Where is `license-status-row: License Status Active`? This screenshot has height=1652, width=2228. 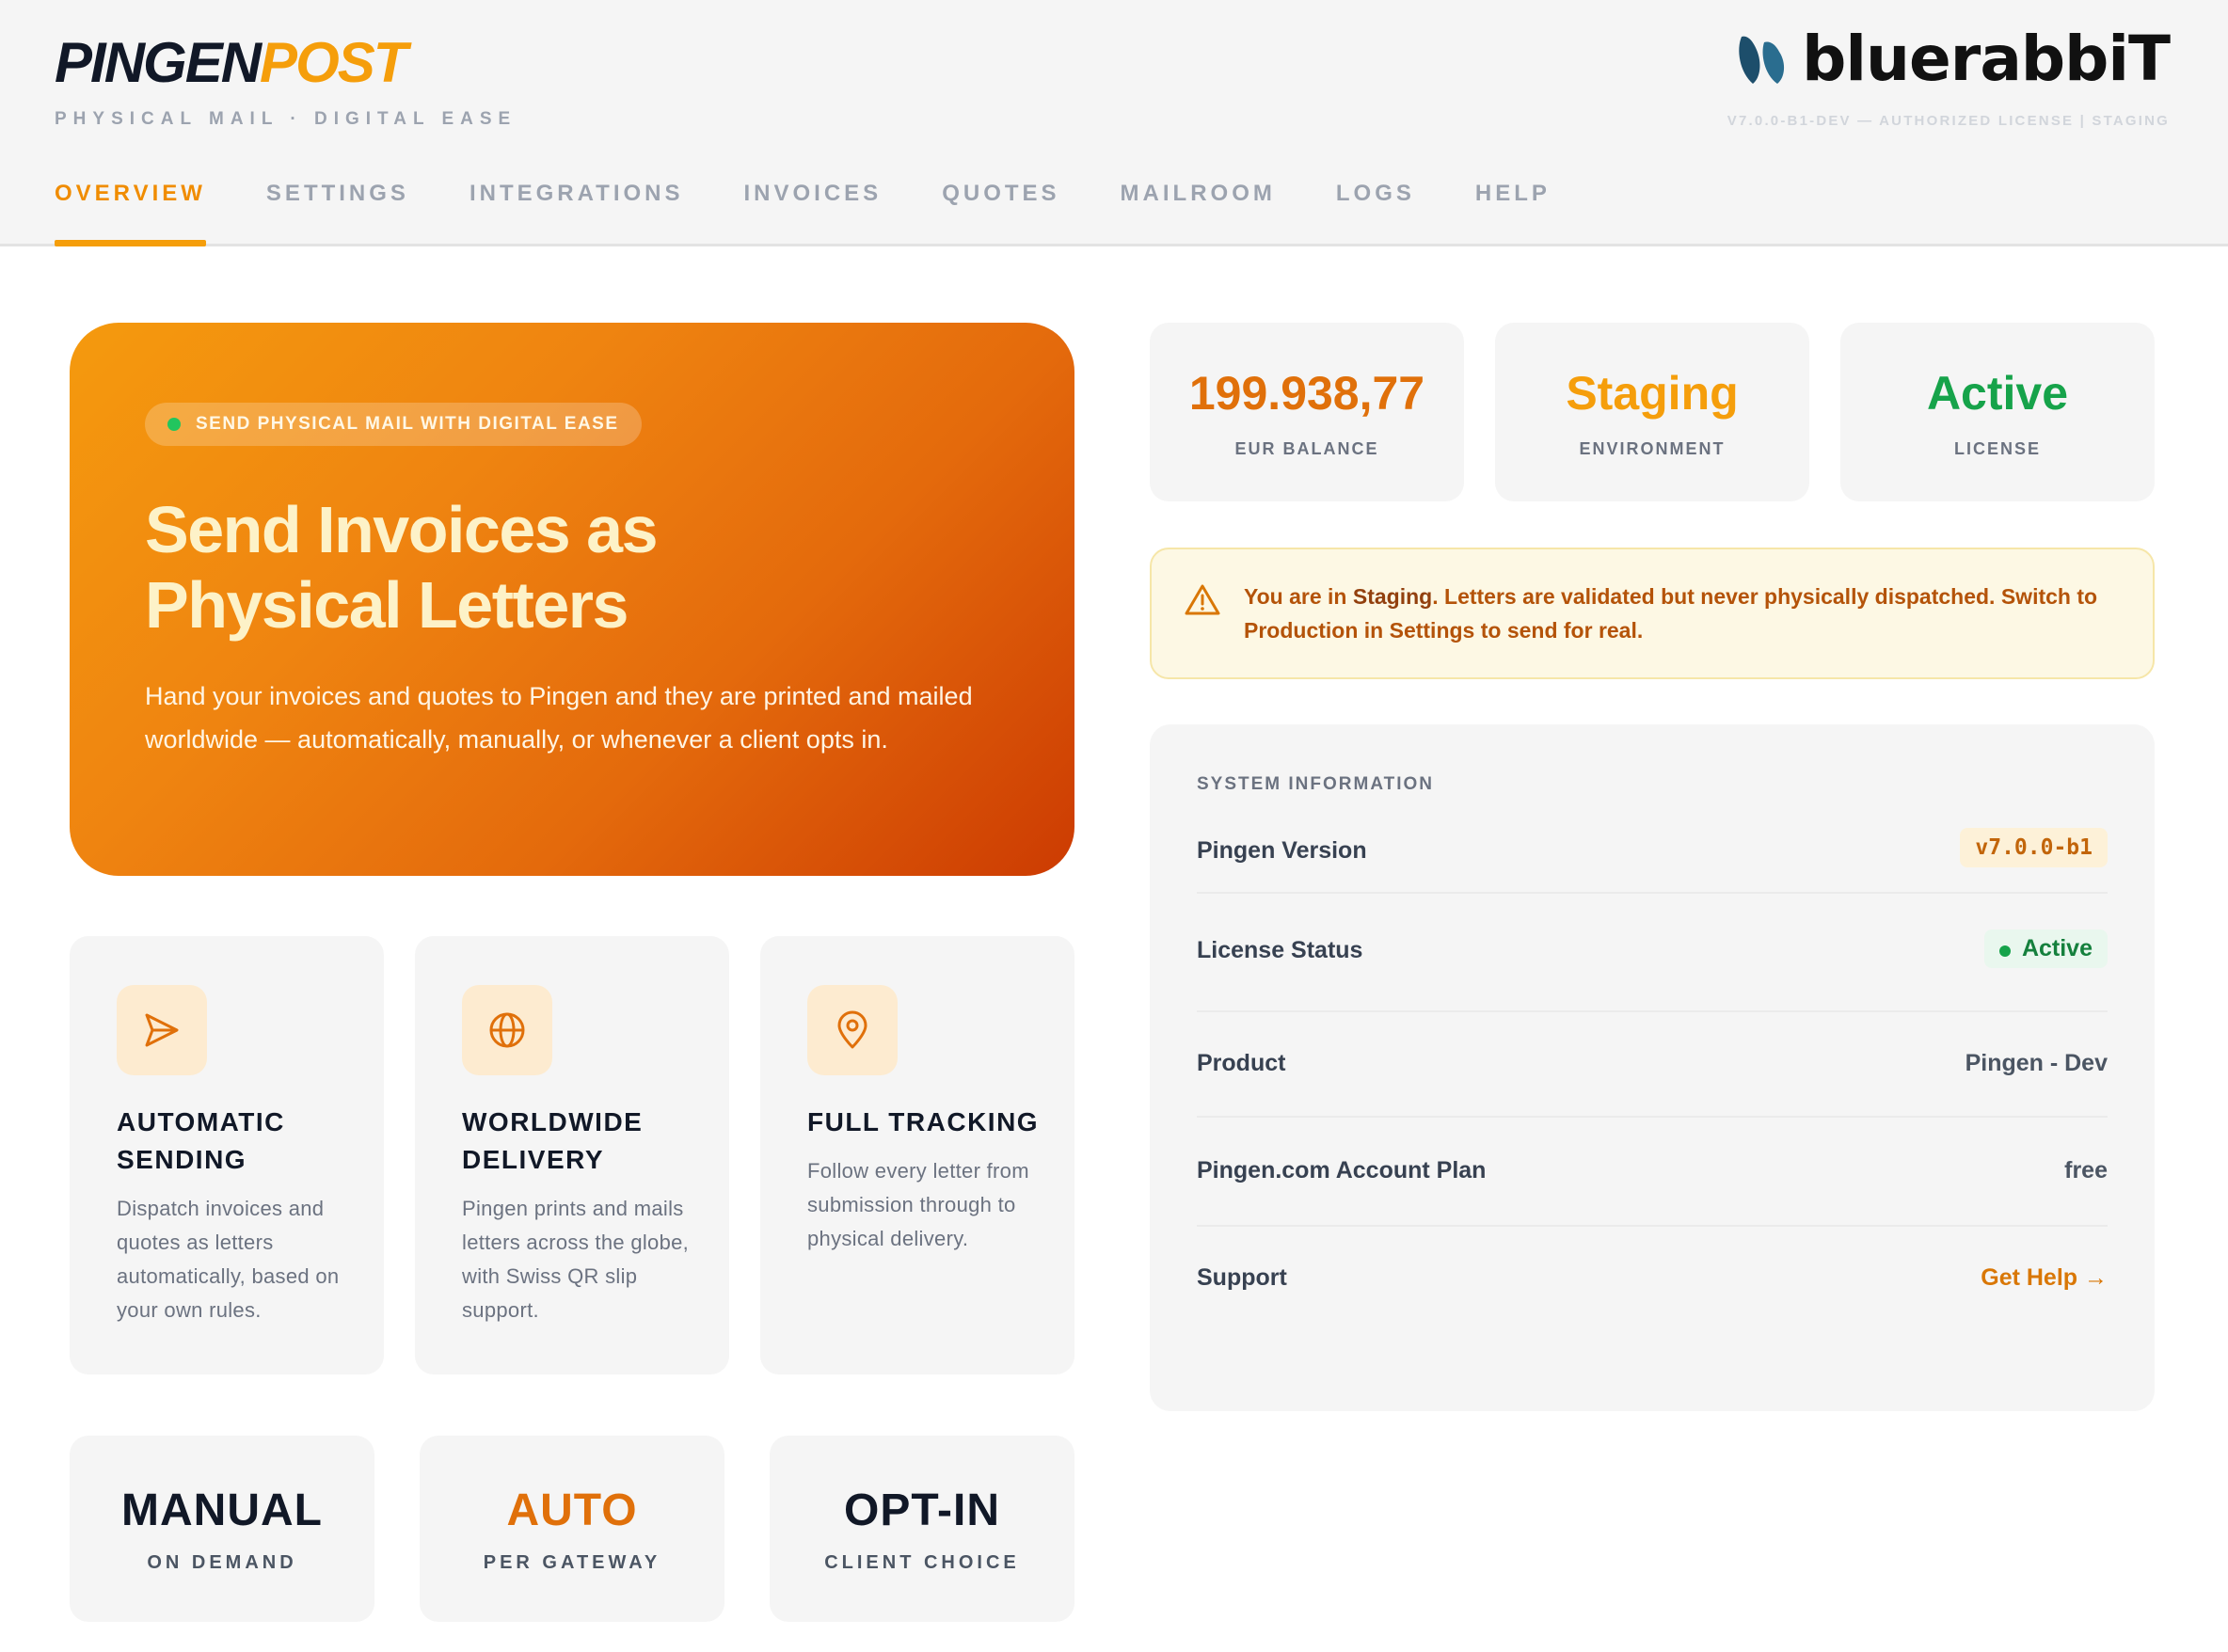 license-status-row: License Status Active is located at coordinates (1652, 953).